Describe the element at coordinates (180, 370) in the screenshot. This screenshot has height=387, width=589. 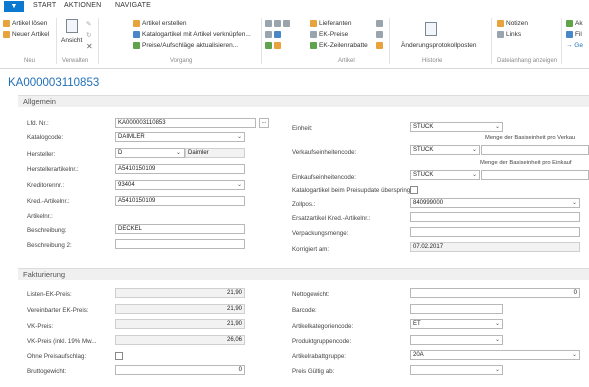
I see `bruttogewicht-field: 0` at that location.